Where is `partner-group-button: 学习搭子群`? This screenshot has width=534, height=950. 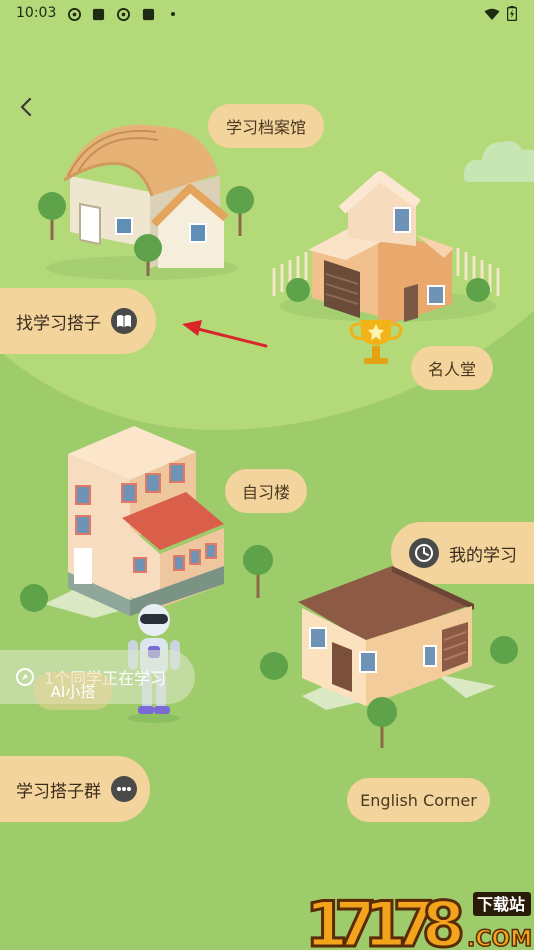 partner-group-button: 学习搭子群 is located at coordinates (75, 789).